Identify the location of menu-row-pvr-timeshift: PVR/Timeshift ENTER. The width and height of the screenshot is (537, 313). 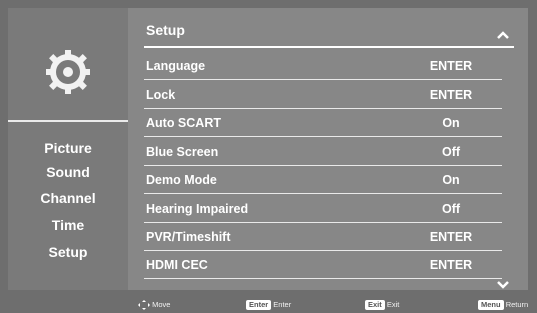
(324, 241).